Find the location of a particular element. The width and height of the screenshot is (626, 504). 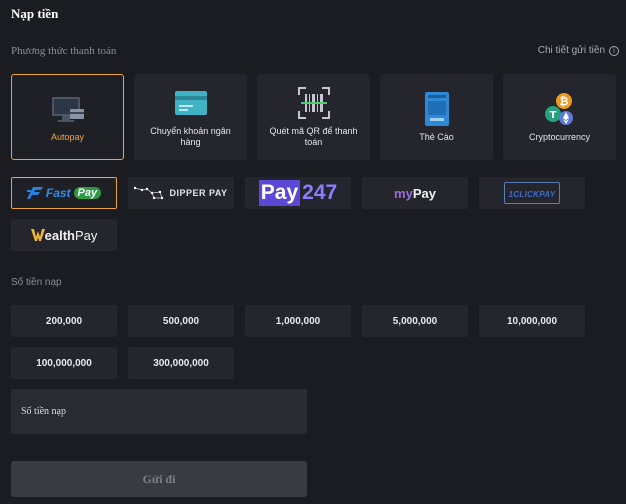

1clickpay-logo: 1CLICKPAY is located at coordinates (532, 193).